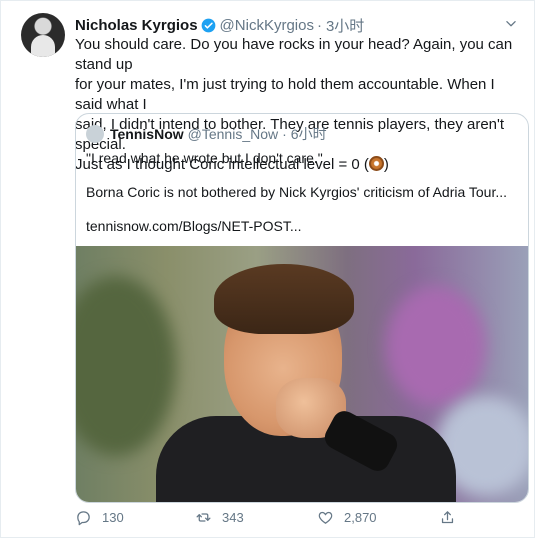  Describe the element at coordinates (308, 134) in the screenshot. I see `quoted-tweet-time: 6小时` at that location.